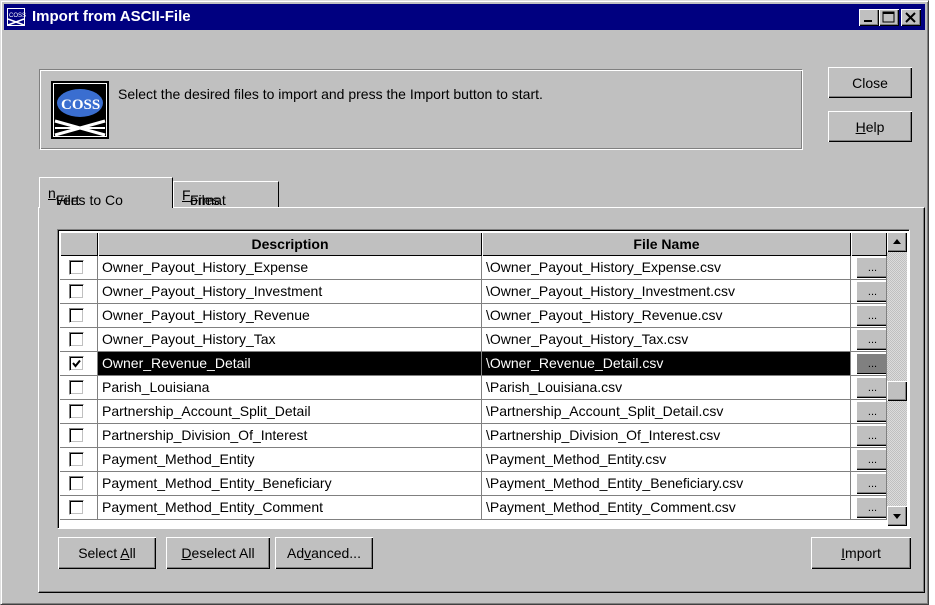 The image size is (935, 605). Describe the element at coordinates (897, 391) in the screenshot. I see `scroll-thumb` at that location.